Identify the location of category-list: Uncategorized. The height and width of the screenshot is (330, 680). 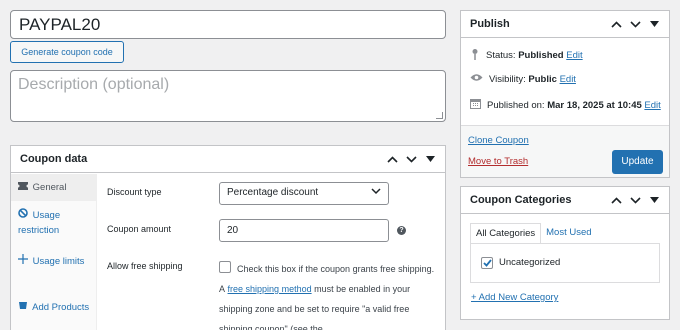
(565, 263).